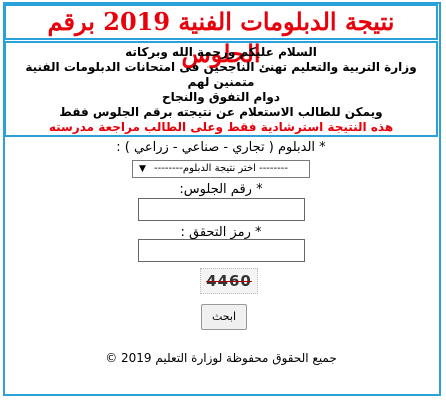 This screenshot has width=446, height=402. What do you see at coordinates (221, 209) in the screenshot?
I see `seat-number-input` at bounding box center [221, 209].